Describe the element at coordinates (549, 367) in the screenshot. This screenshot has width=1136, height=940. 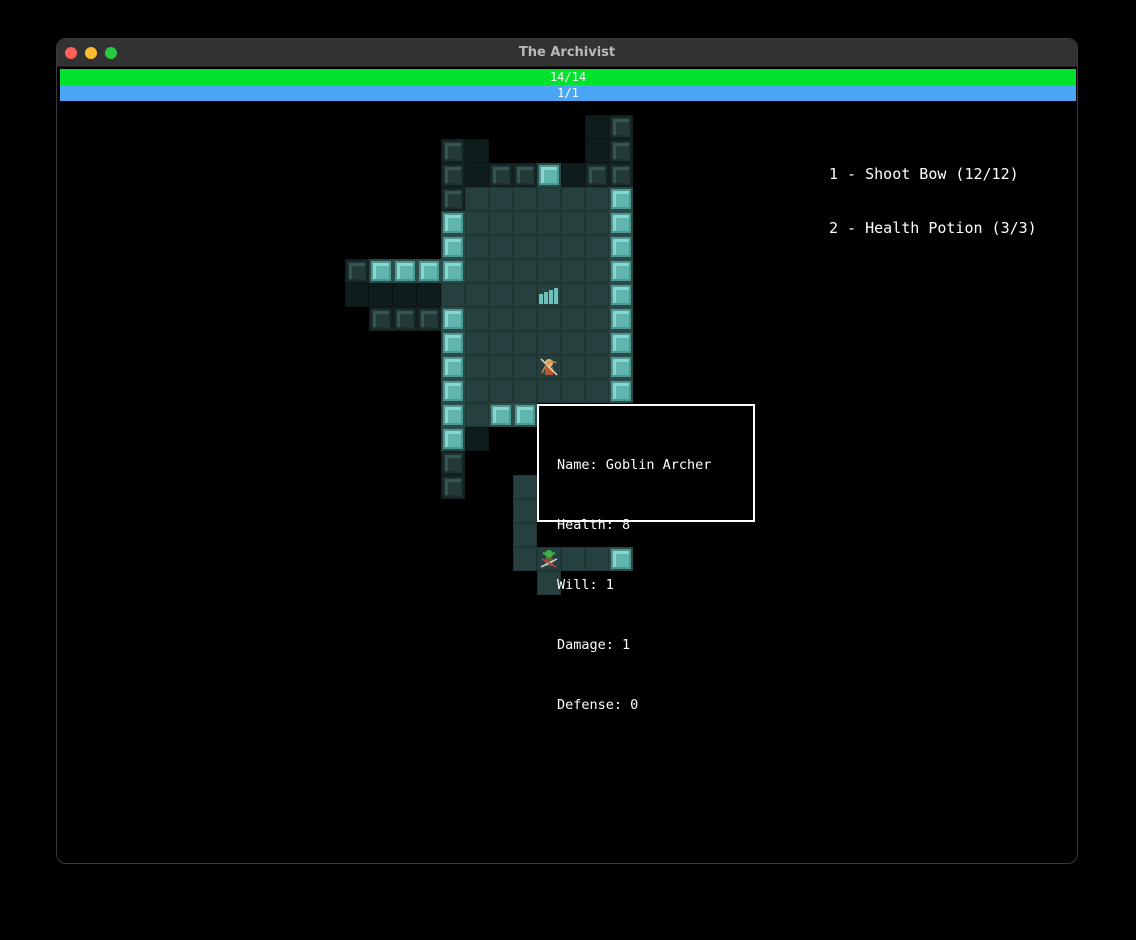
I see `archer-hero-icon` at that location.